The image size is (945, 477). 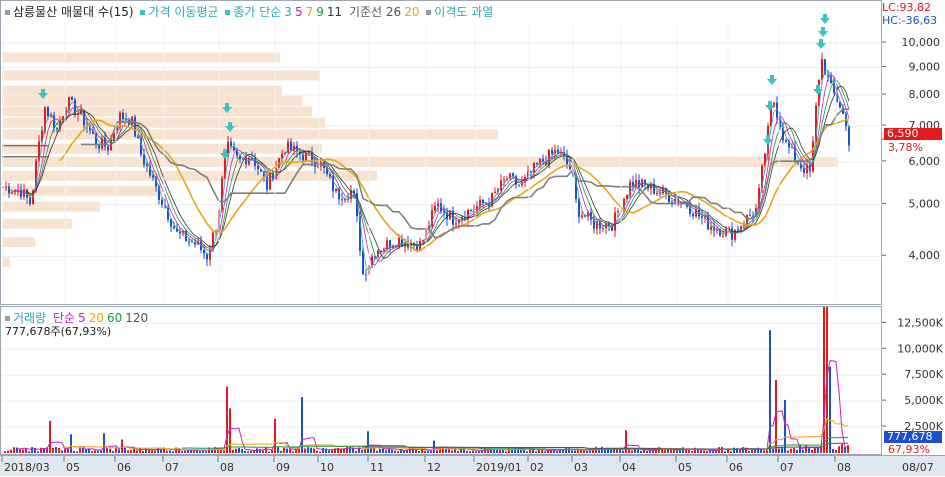 What do you see at coordinates (183, 12) in the screenshot?
I see `ma-label: 가격 이동평균` at bounding box center [183, 12].